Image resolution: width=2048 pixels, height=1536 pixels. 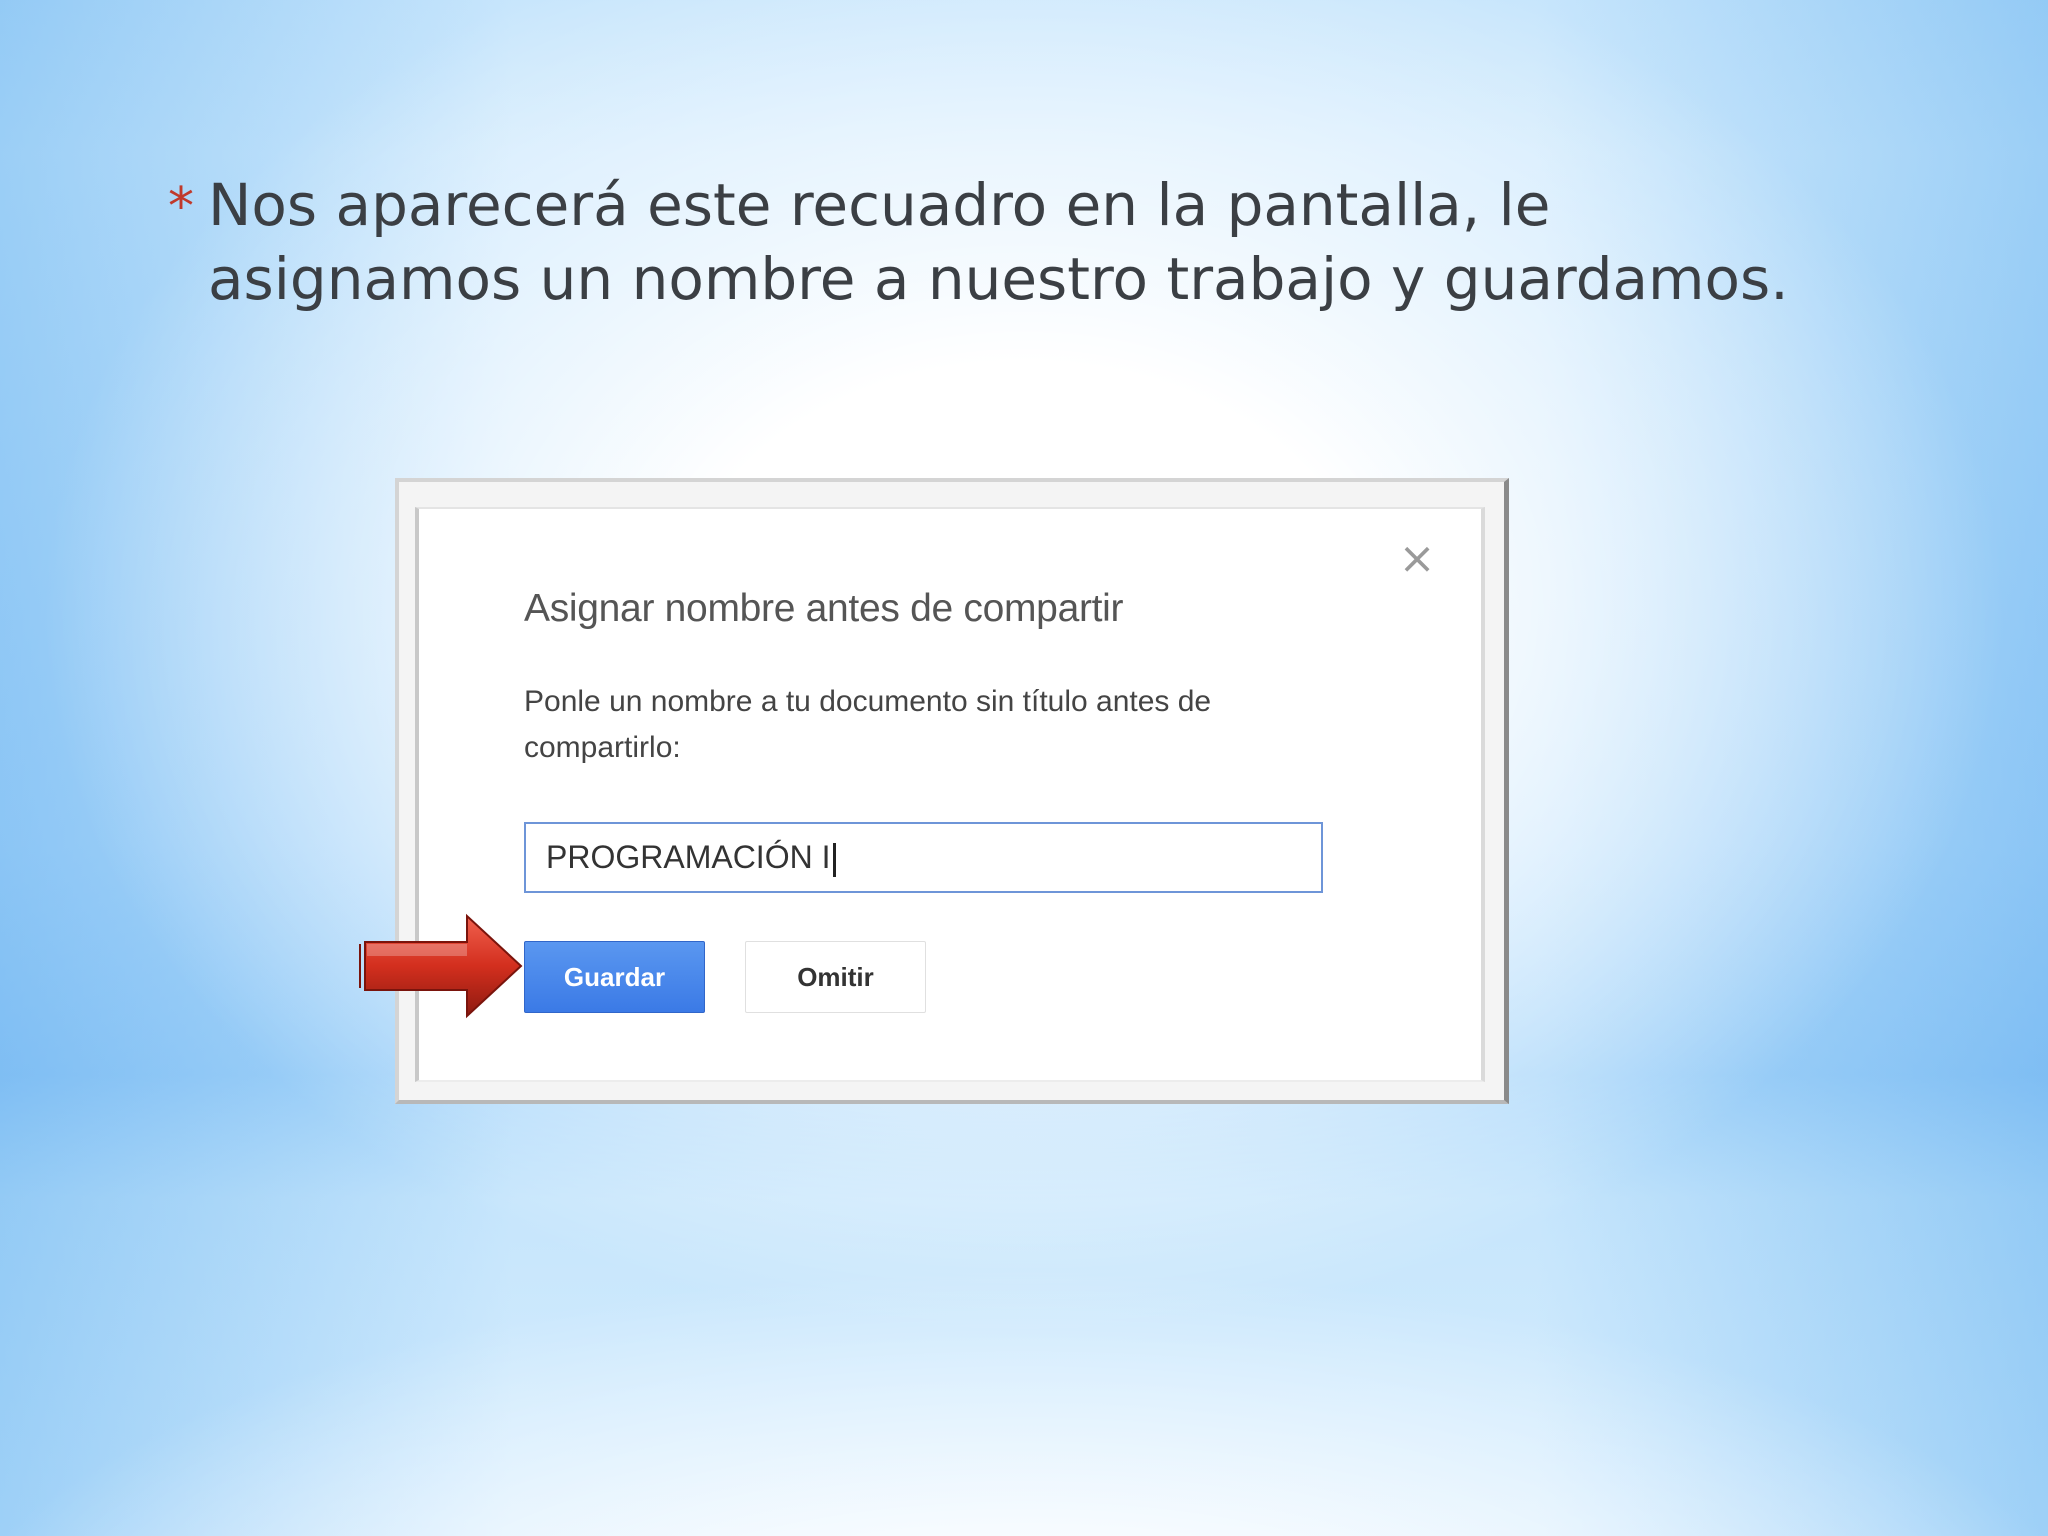 I want to click on dialog-title: Asignar nombre antes de compartir, so click(x=824, y=608).